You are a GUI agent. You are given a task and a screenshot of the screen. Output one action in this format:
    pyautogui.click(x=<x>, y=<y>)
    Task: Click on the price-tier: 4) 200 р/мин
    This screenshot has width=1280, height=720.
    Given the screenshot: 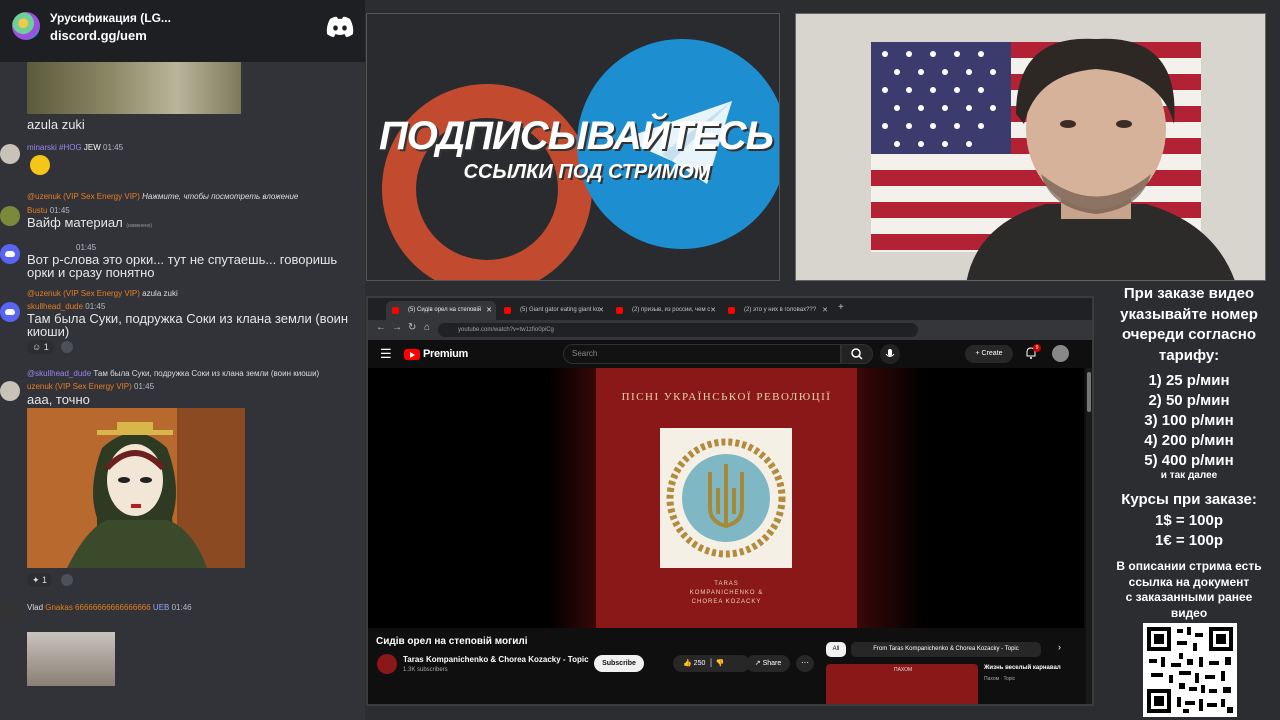 What is the action you would take?
    pyautogui.click(x=1189, y=440)
    